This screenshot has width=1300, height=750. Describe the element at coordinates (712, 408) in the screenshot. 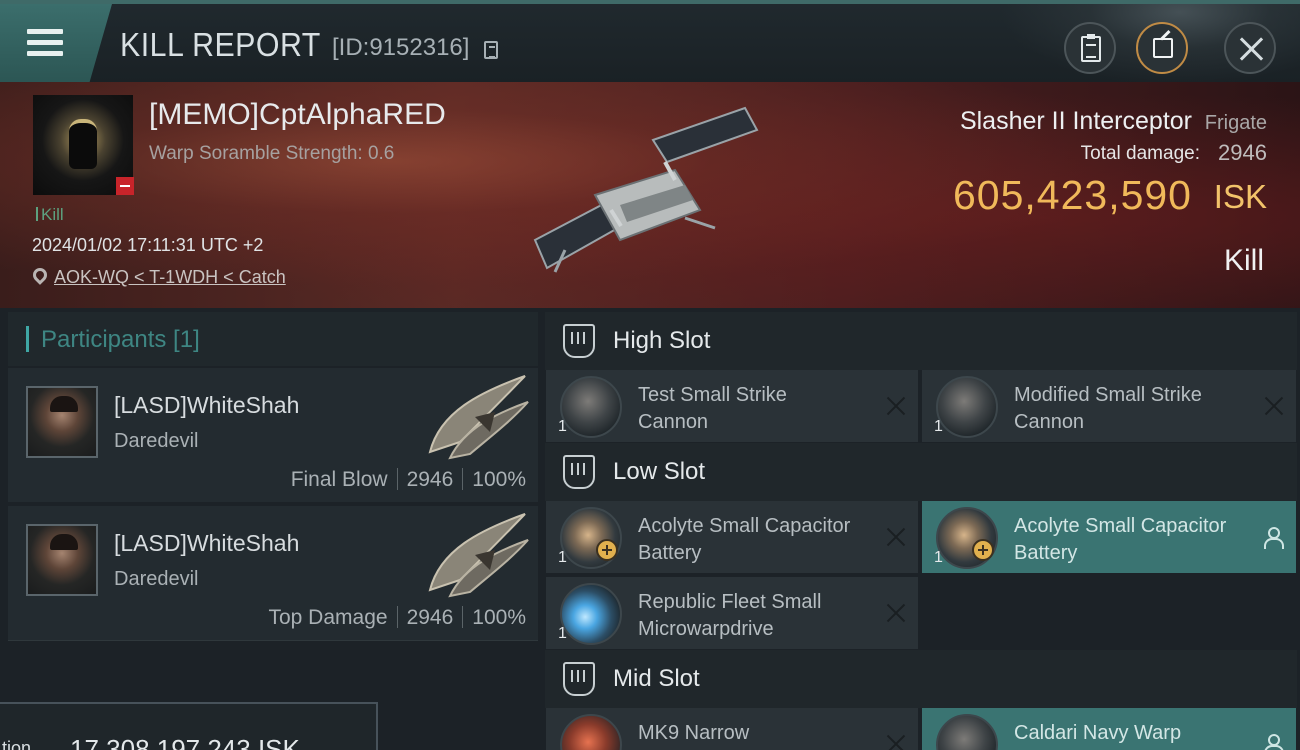

I see `module-name: Test Small Strike Cannon` at that location.